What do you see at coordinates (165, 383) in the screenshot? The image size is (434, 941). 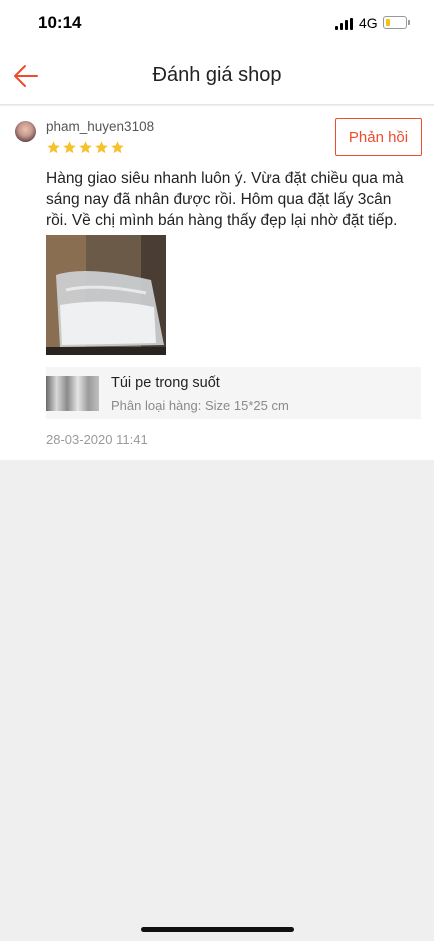 I see `product-name: Túi pe trong suốt` at bounding box center [165, 383].